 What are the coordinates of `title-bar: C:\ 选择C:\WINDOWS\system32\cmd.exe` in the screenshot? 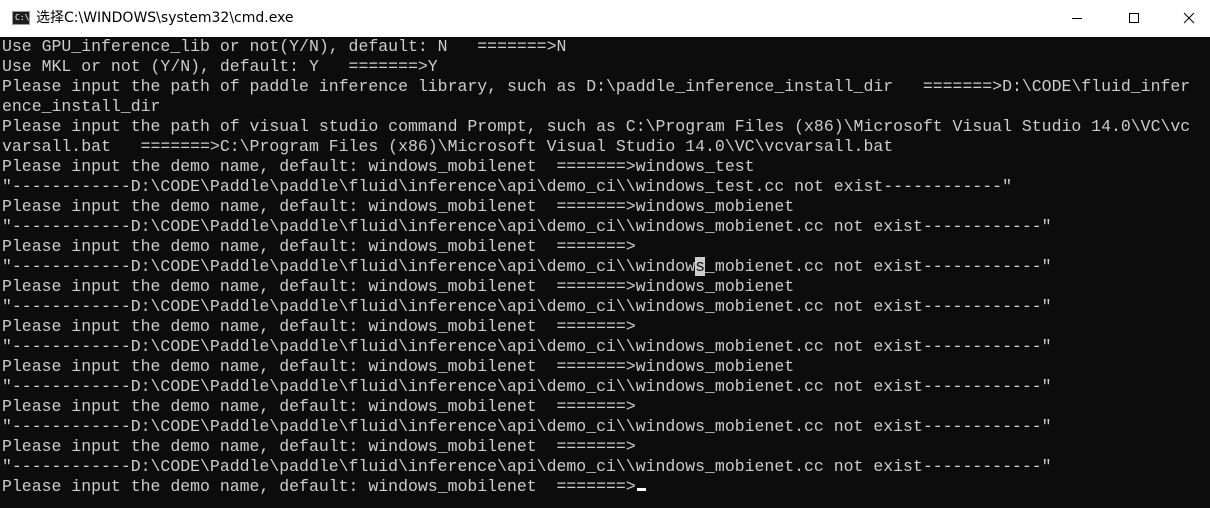 It's located at (605, 18).